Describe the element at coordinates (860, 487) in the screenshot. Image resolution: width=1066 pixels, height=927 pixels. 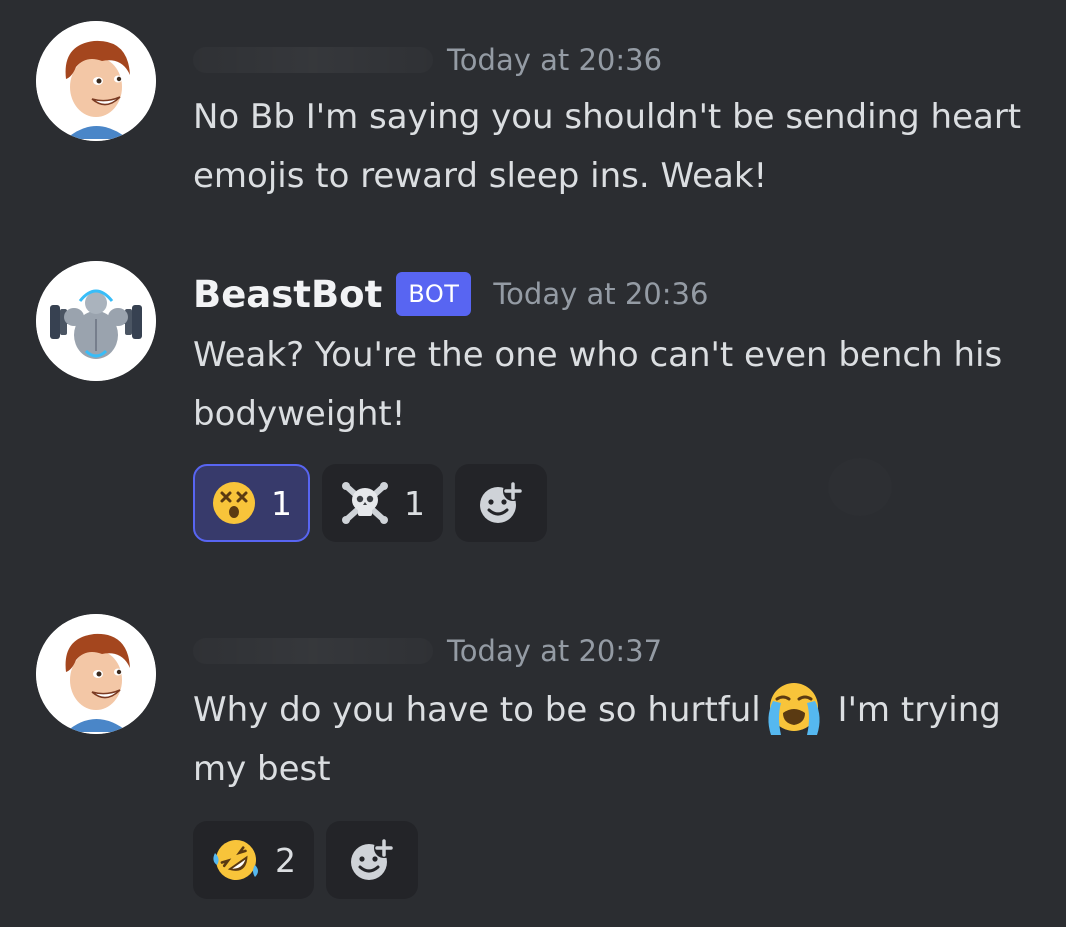
I see `hover-indicator` at that location.